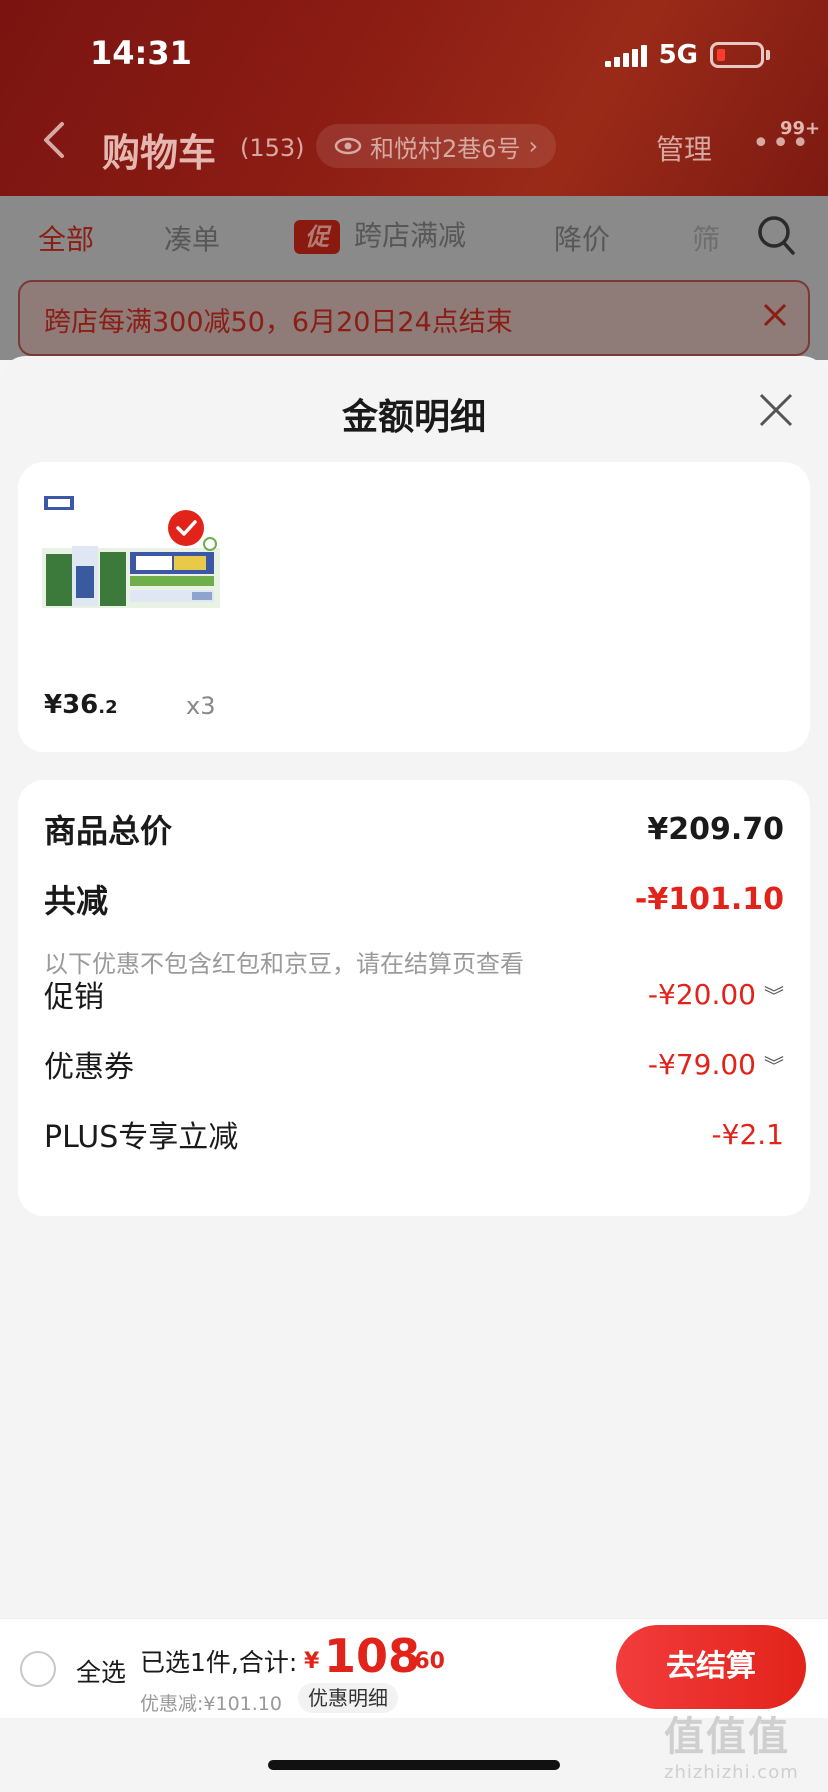 This screenshot has width=828, height=1792. I want to click on back-icon, so click(53, 140).